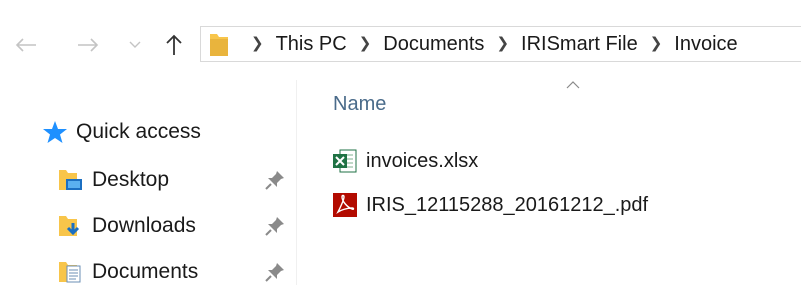 This screenshot has width=801, height=287. What do you see at coordinates (296, 182) in the screenshot?
I see `pane-divider` at bounding box center [296, 182].